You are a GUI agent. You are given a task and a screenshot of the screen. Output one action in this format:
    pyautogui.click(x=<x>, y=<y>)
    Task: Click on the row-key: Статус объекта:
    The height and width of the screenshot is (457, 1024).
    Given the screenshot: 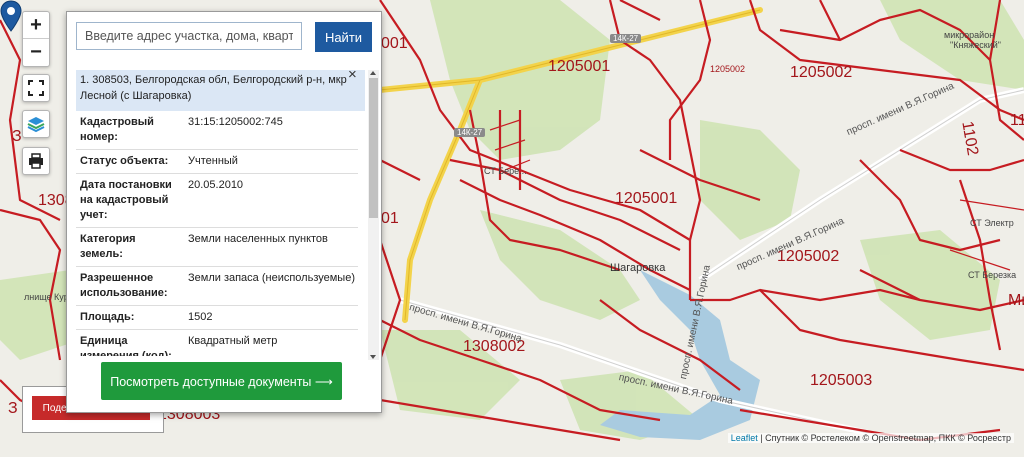 What is the action you would take?
    pyautogui.click(x=124, y=161)
    